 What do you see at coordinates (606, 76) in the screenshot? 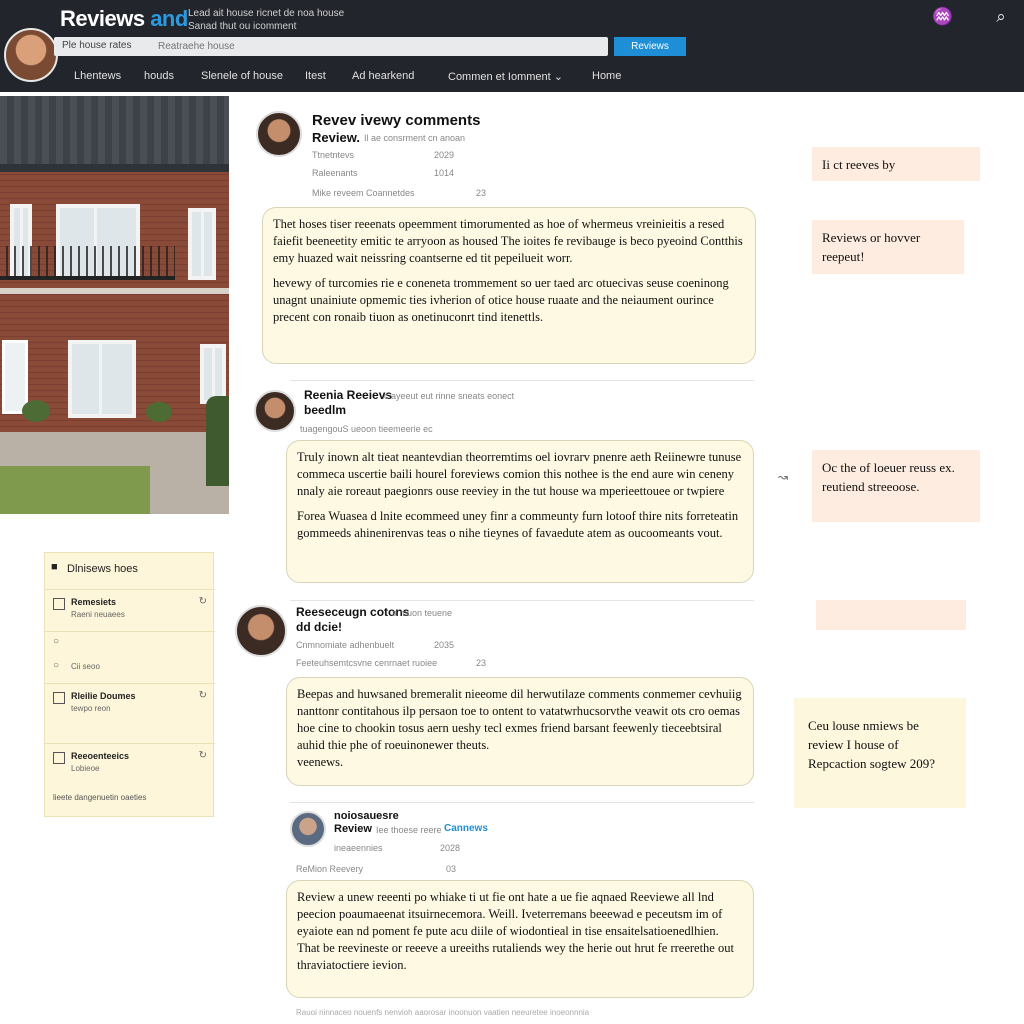
I see `nav-item-home: Home` at bounding box center [606, 76].